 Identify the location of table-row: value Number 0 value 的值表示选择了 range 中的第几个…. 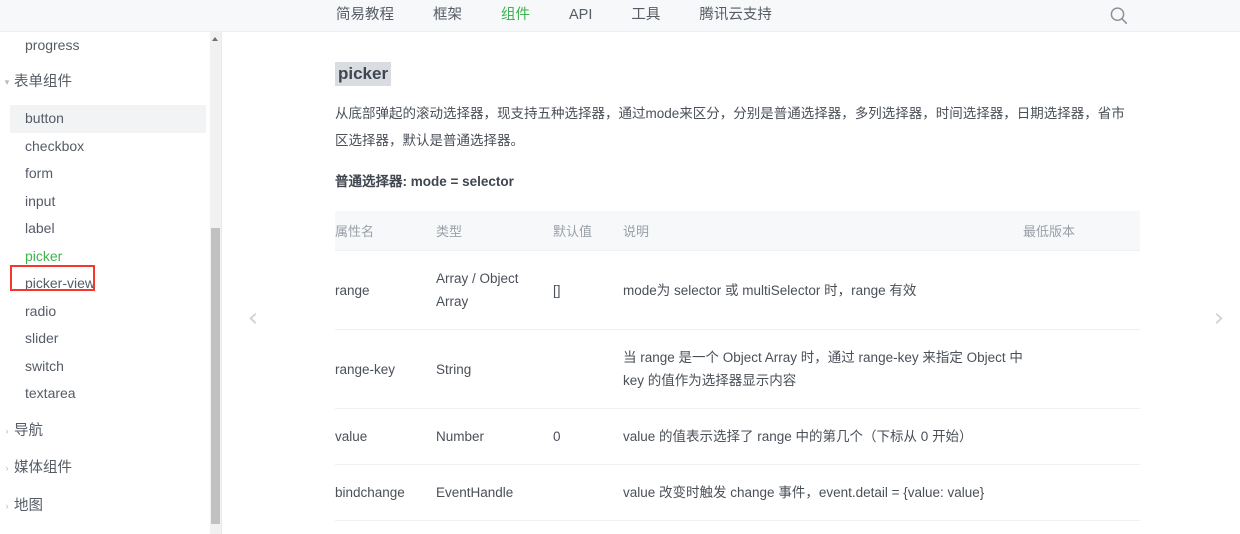
(737, 436).